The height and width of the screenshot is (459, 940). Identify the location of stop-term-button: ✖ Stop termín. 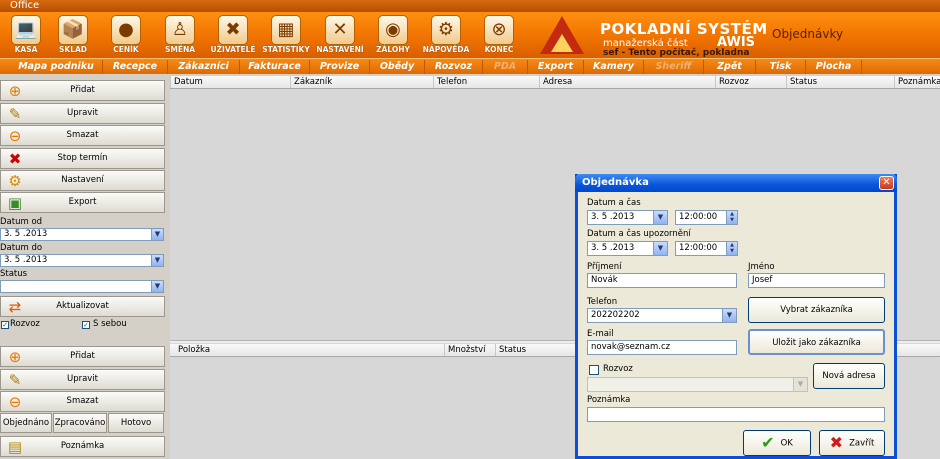
(82, 158).